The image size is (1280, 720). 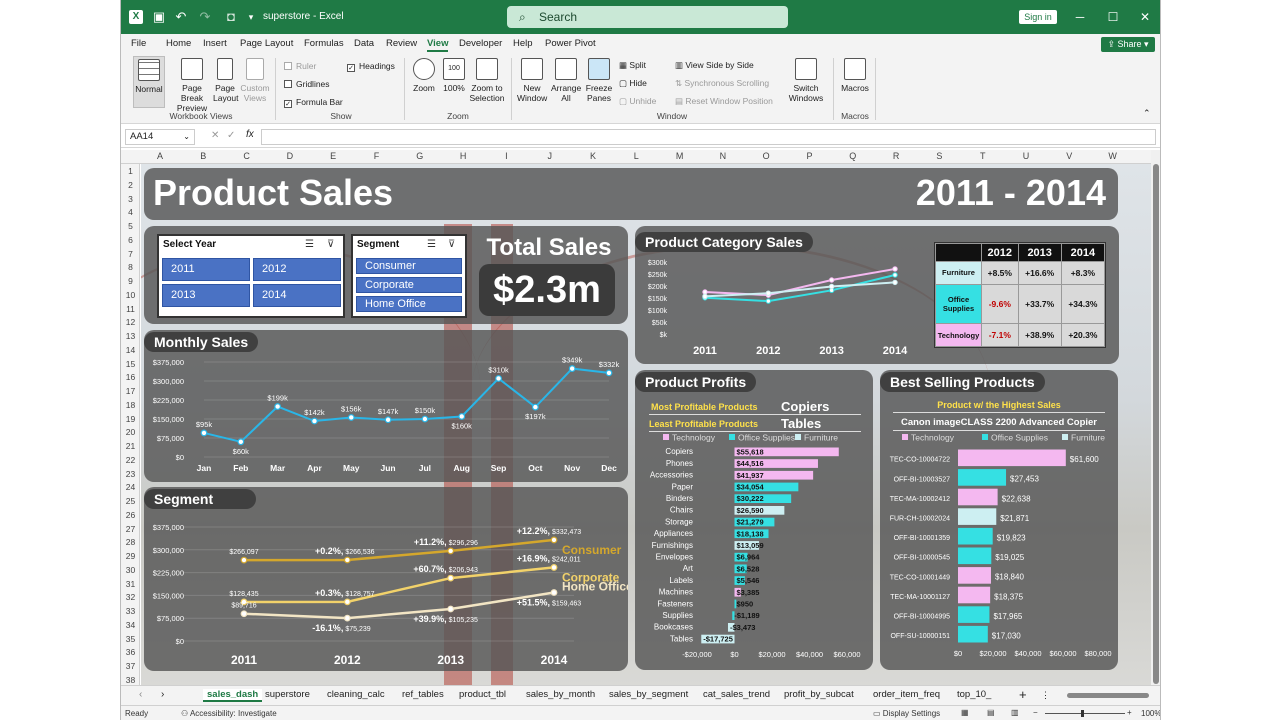 I want to click on column-header: P, so click(x=810, y=156).